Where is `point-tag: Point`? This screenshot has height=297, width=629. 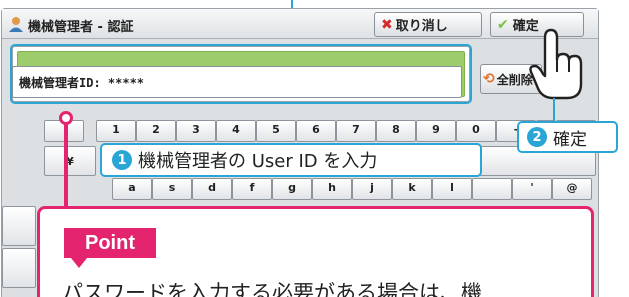 point-tag: Point is located at coordinates (110, 243).